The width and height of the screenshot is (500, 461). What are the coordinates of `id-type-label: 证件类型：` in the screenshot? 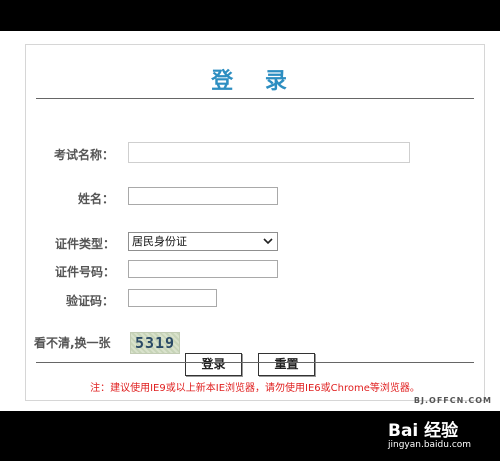 It's located at (85, 244).